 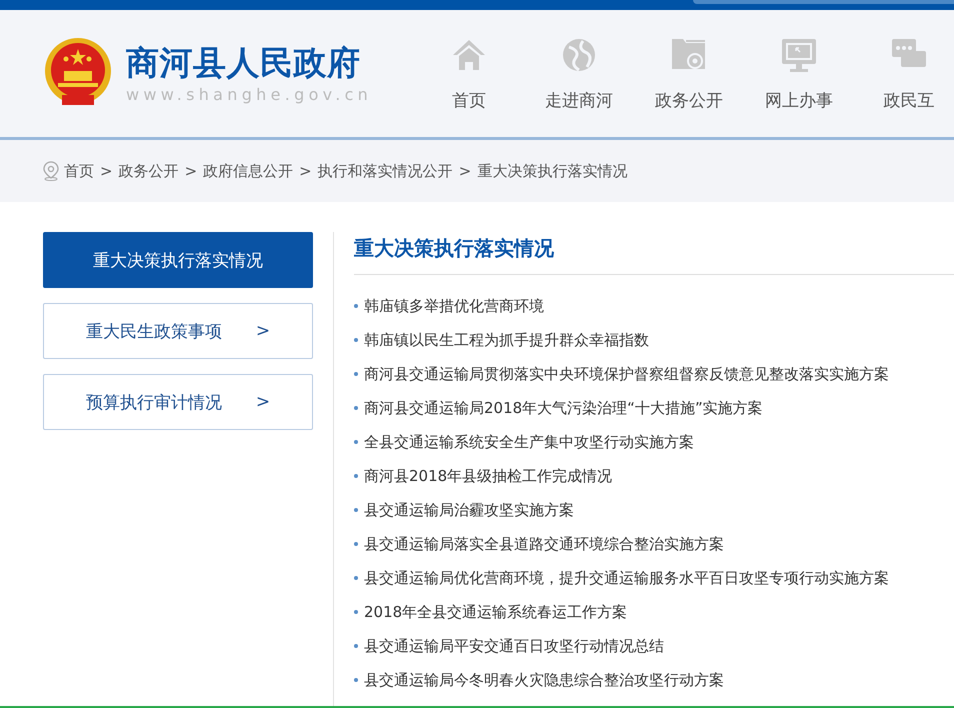 I want to click on article-link: 商河县交通运输局2018年大气污染治理“十大措施”实施方案, so click(x=563, y=408).